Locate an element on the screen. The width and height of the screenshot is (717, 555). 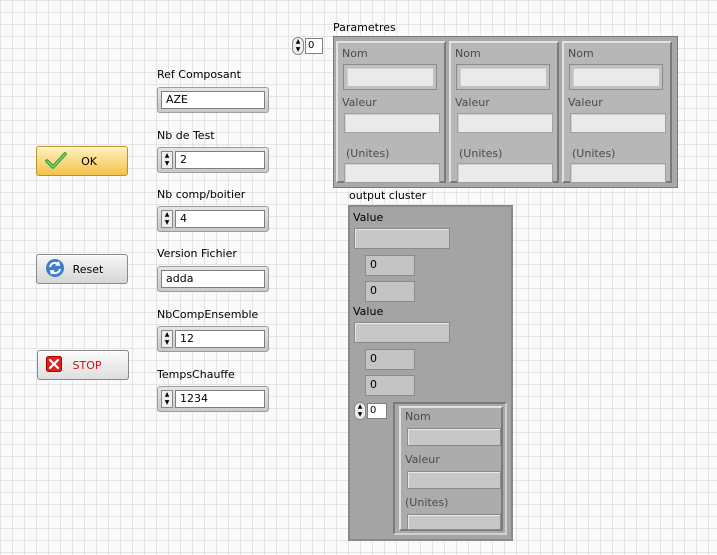
nb-comp-ensemble-field: 12 is located at coordinates (220, 339).